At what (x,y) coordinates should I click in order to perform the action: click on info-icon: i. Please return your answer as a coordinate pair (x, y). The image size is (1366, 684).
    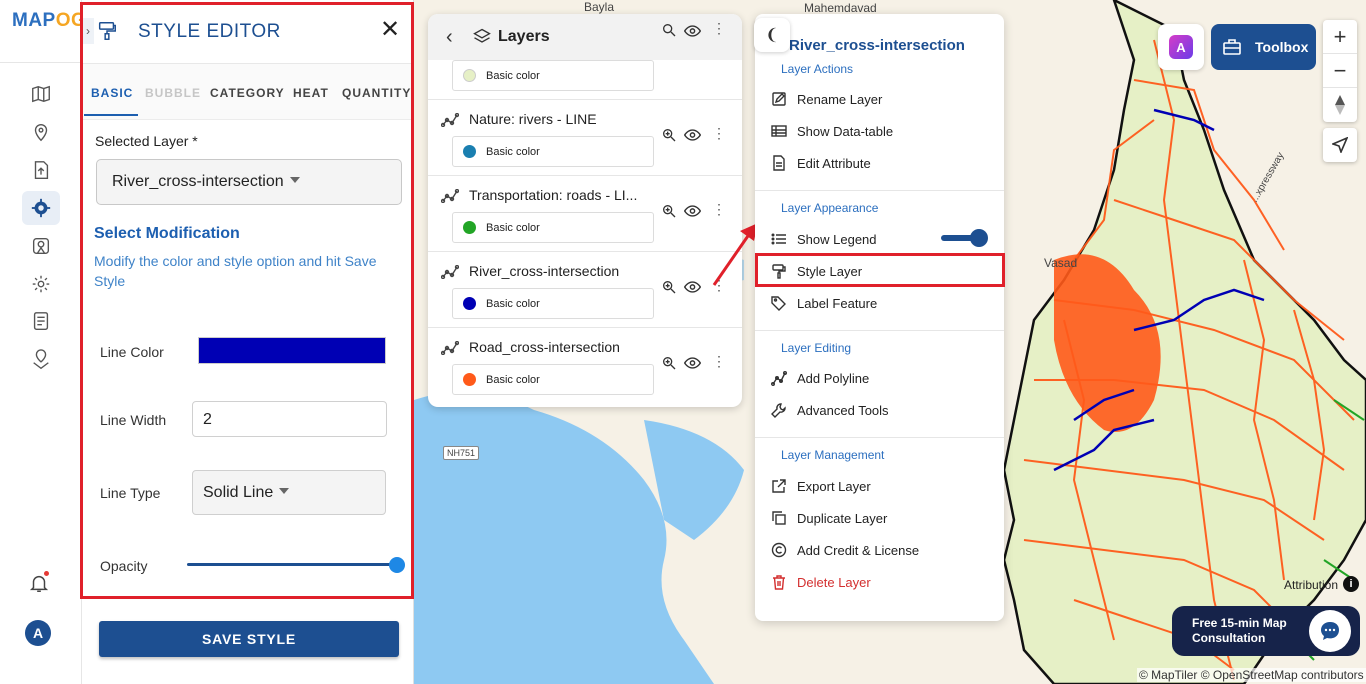
    Looking at the image, I should click on (1351, 584).